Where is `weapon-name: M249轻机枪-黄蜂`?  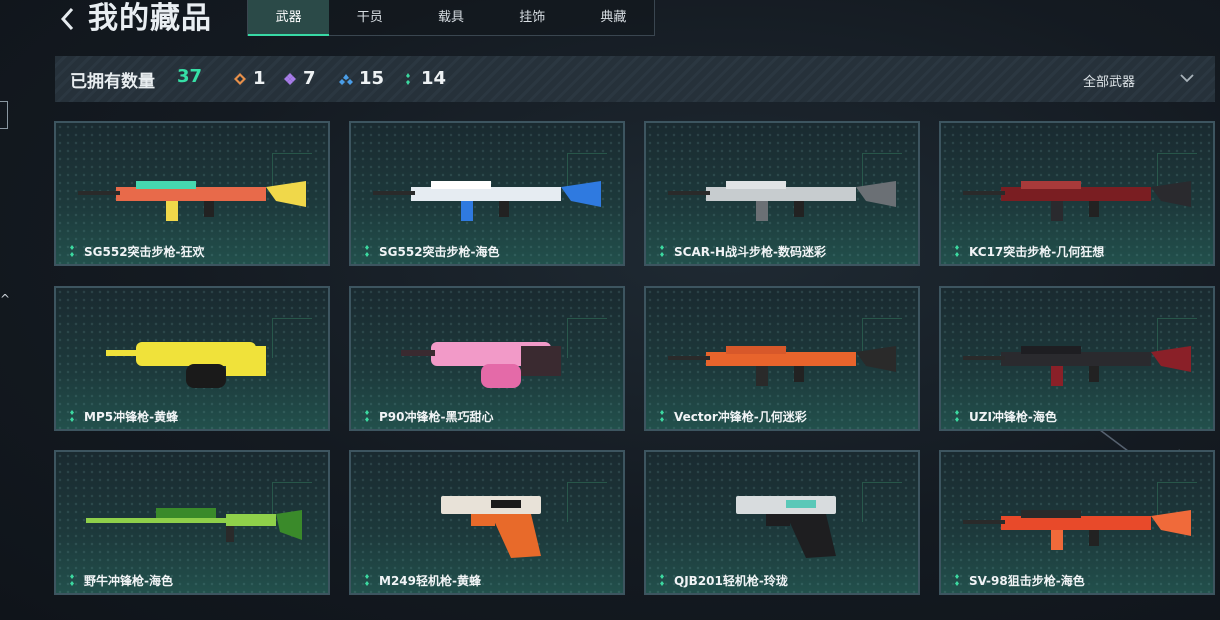 weapon-name: M249轻机枪-黄蜂 is located at coordinates (430, 581).